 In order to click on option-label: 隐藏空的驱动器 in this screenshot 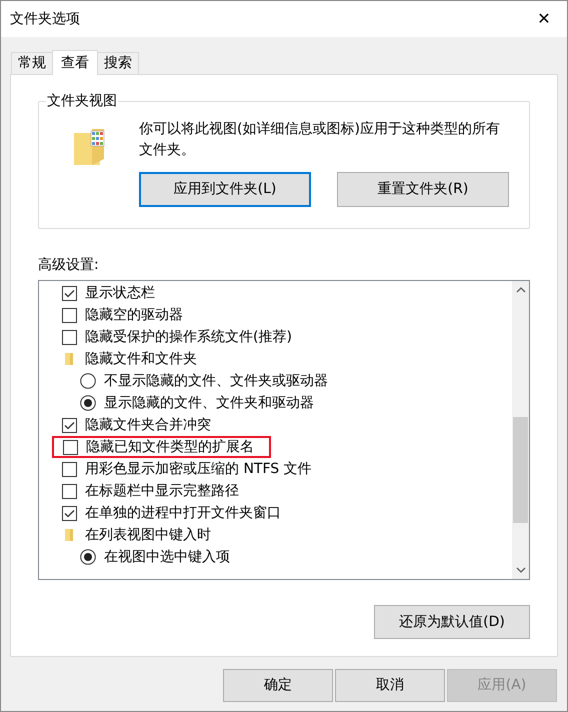, I will do `click(134, 315)`.